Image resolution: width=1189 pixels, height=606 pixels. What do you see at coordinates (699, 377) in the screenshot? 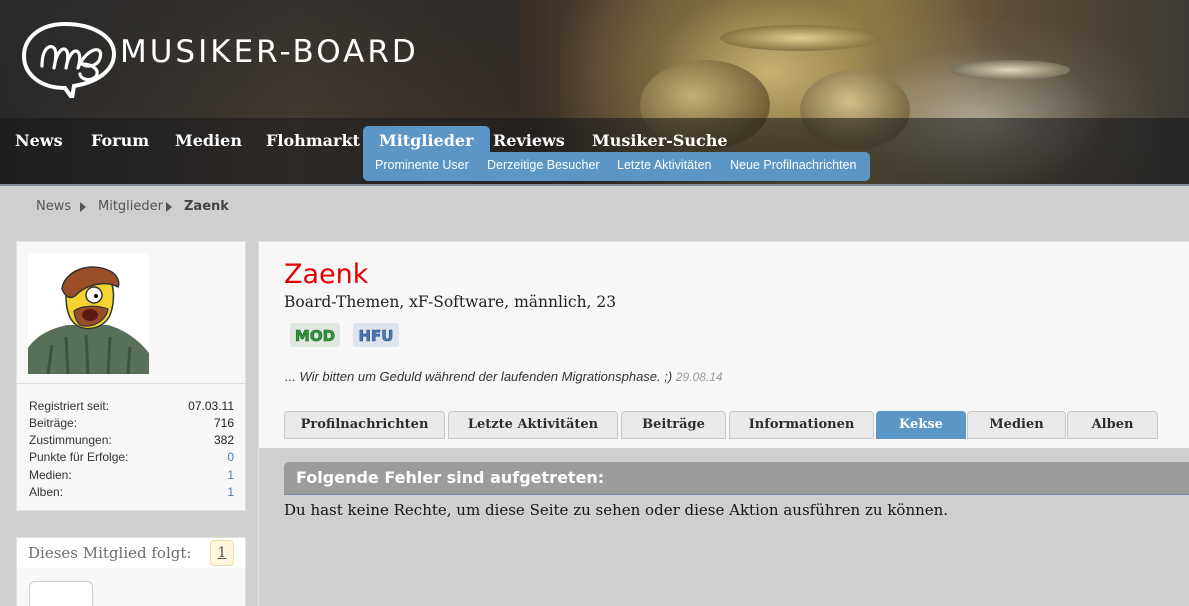
I see `status-date: 29.08.14` at bounding box center [699, 377].